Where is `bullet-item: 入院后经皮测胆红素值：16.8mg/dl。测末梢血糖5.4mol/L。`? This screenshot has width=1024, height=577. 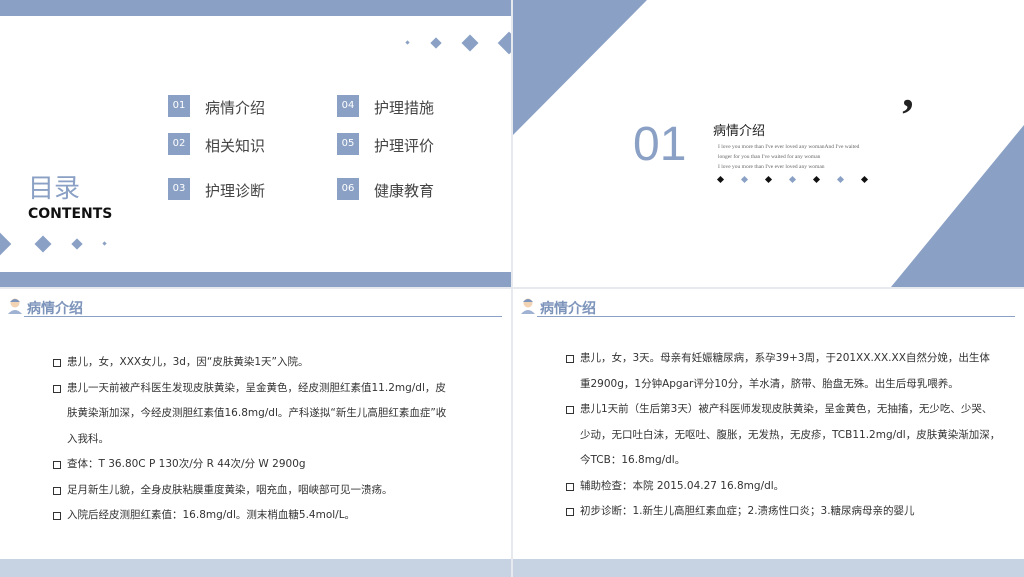
bullet-item: 入院后经皮测胆红素值：16.8mg/dl。测末梢血糖5.4mol/L。 is located at coordinates (263, 516).